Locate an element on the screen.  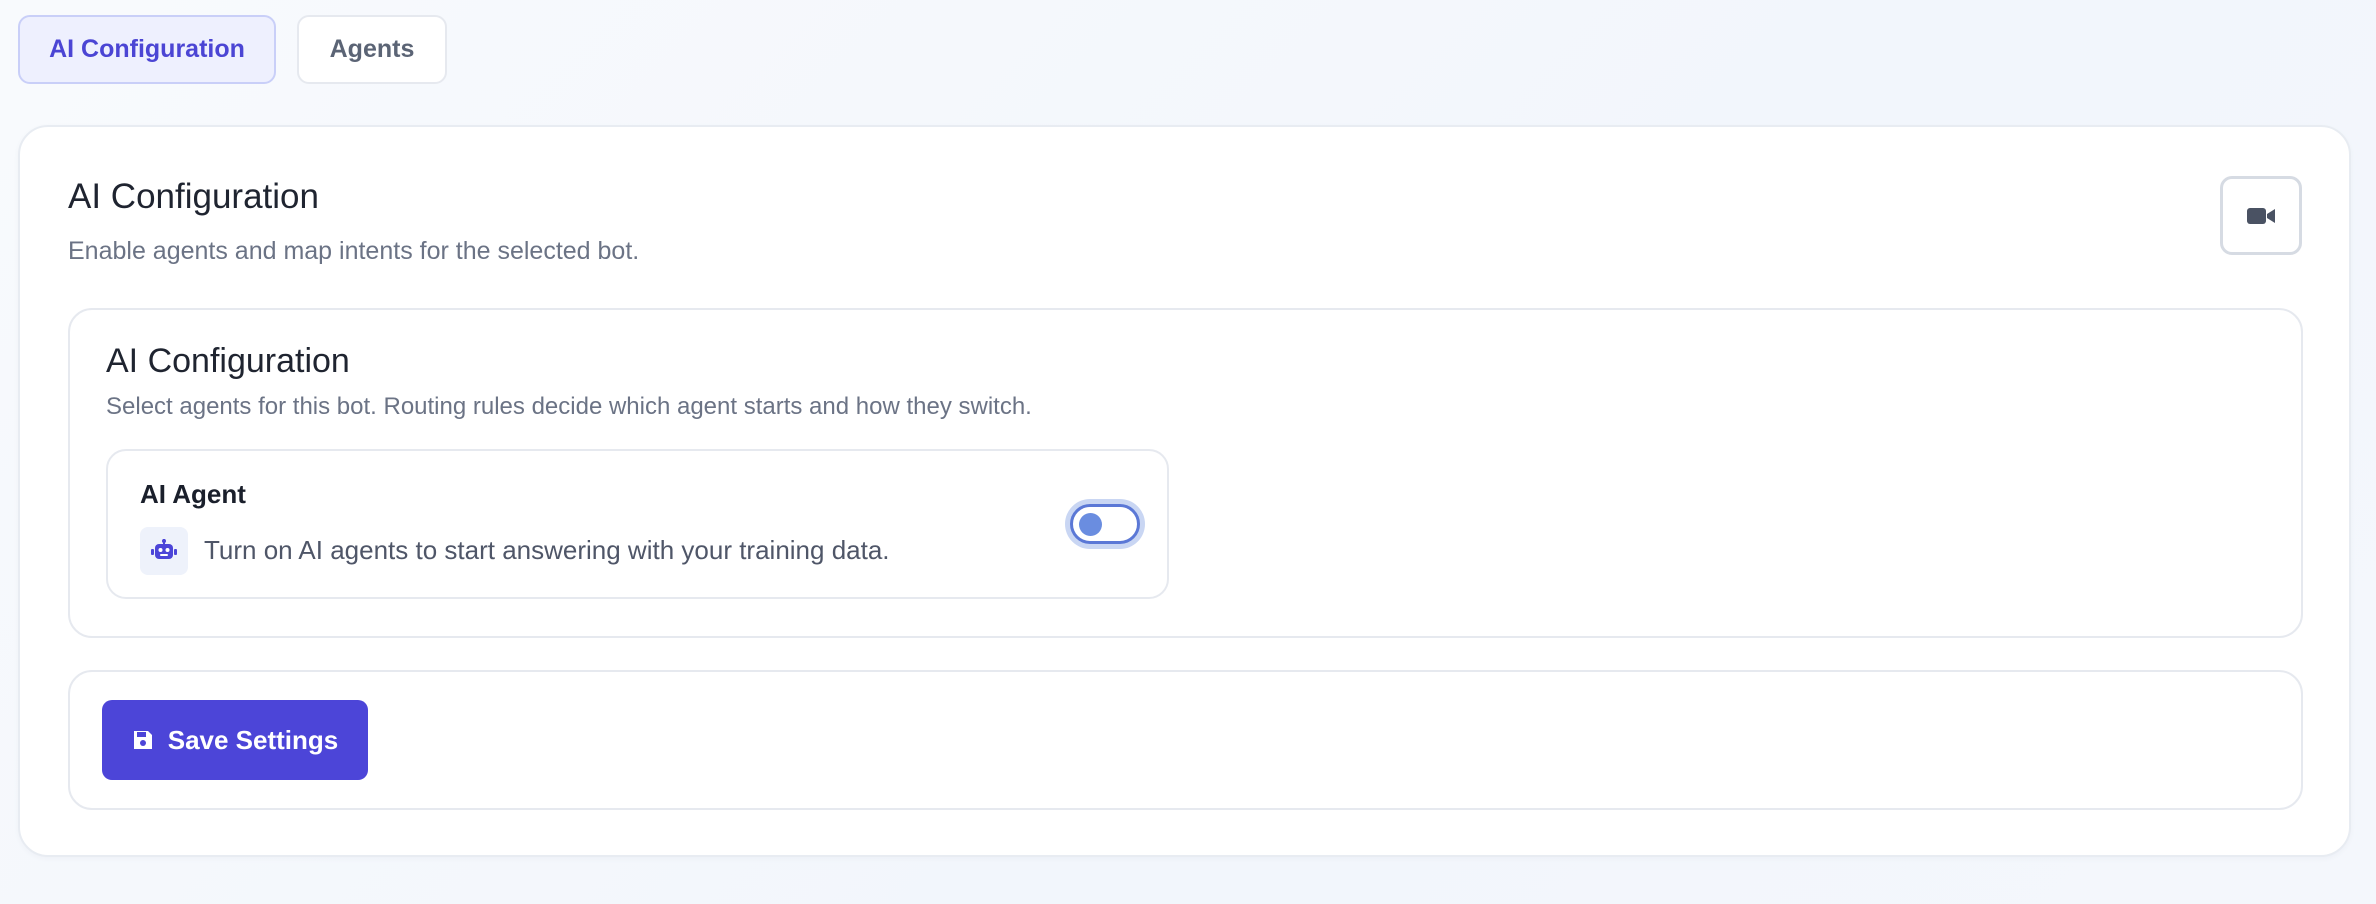
agent-title: AI Agent is located at coordinates (193, 494).